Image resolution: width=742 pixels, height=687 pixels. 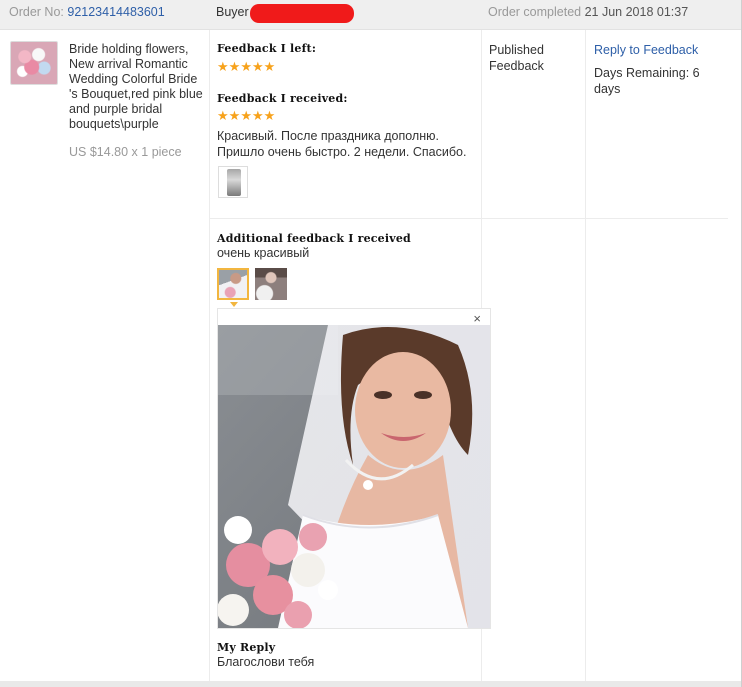 I want to click on product-price: US $14.80 x 1 piece, so click(x=125, y=152).